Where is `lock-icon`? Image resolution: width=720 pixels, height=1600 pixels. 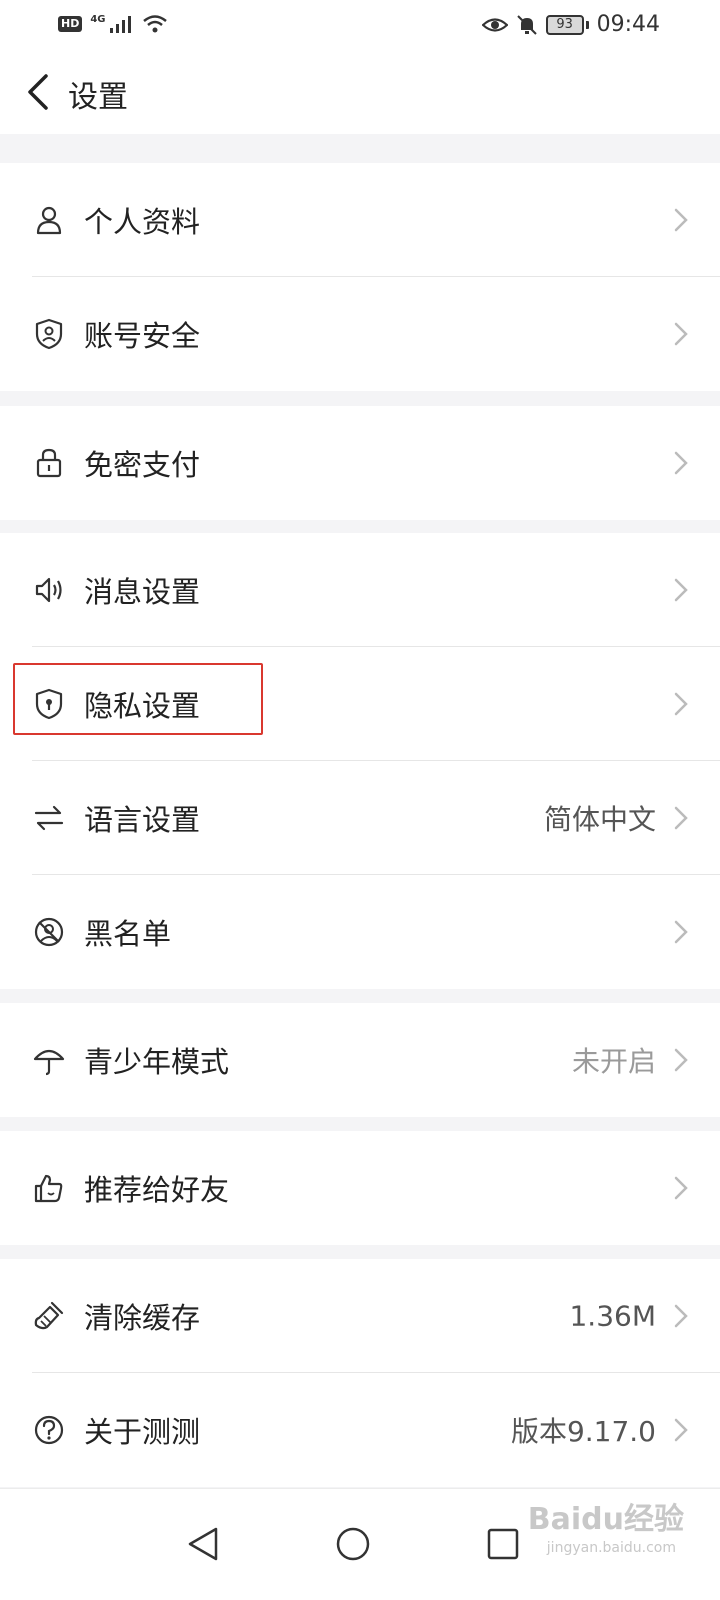 lock-icon is located at coordinates (49, 463).